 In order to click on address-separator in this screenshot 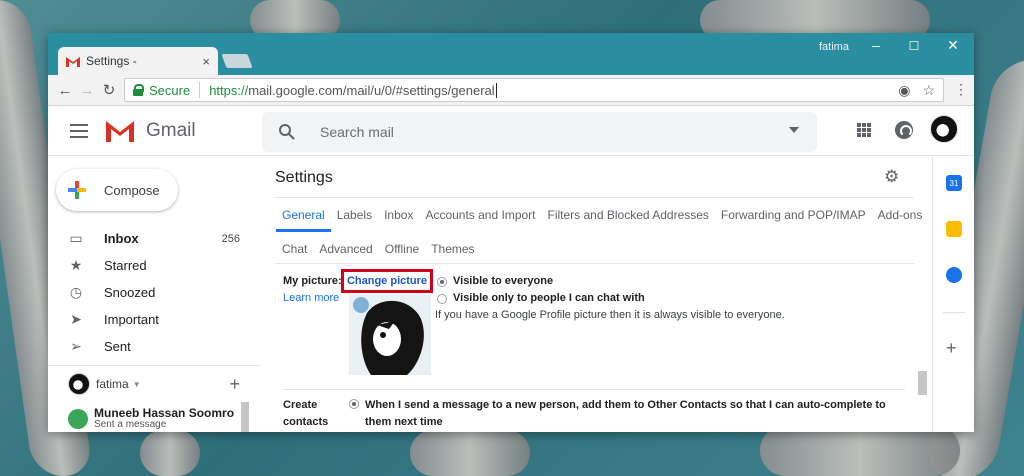, I will do `click(200, 90)`.